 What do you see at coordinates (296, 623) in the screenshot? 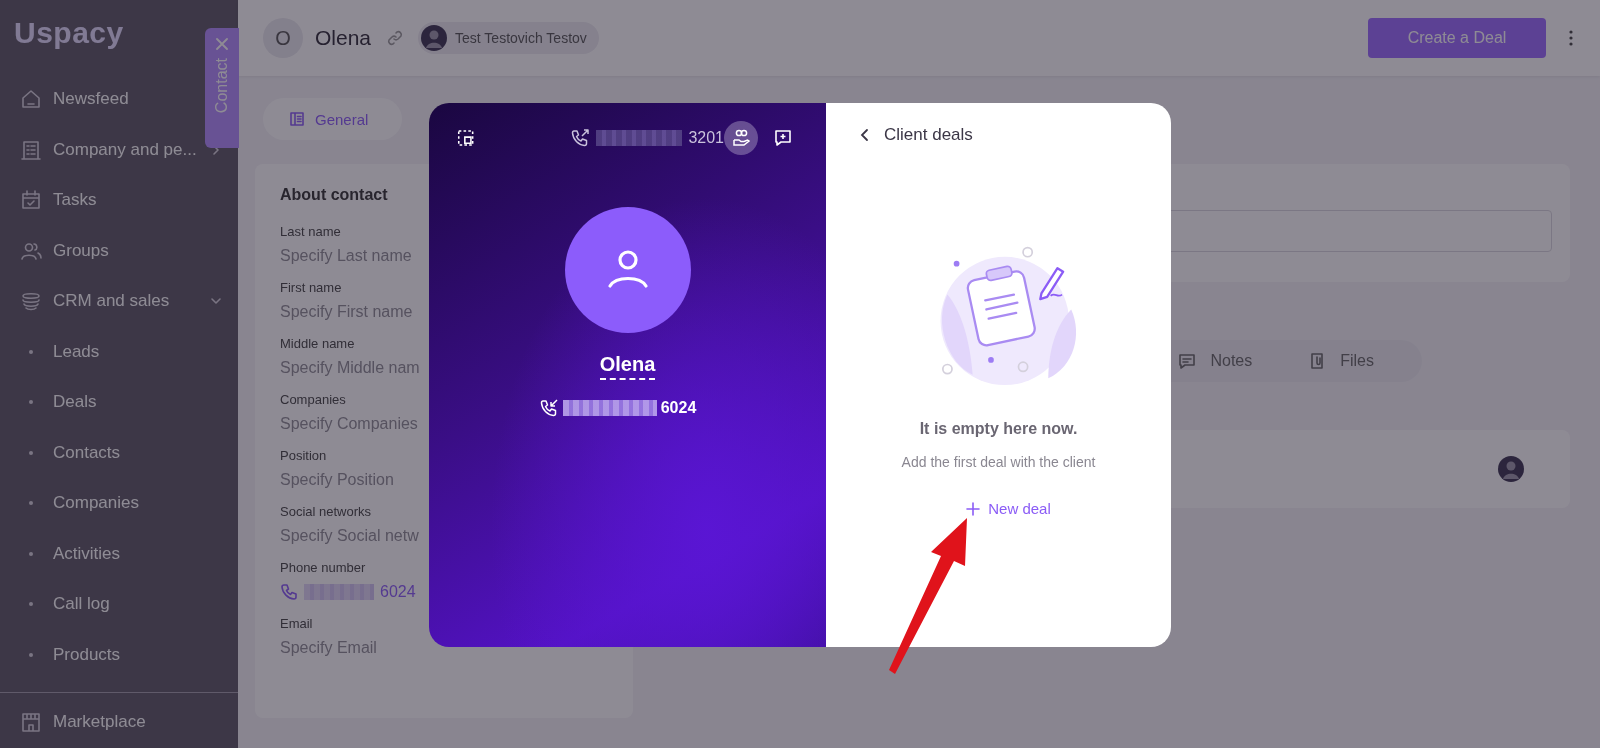
I see `field-label: Email` at bounding box center [296, 623].